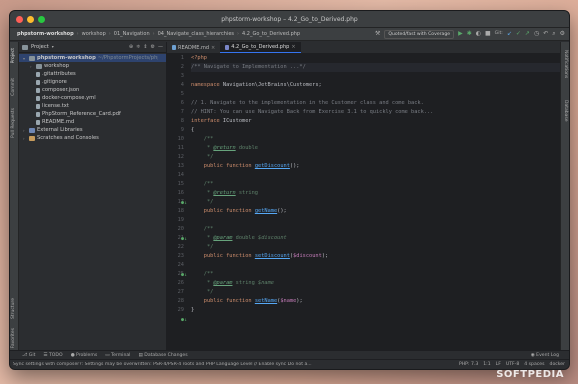 The width and height of the screenshot is (578, 384). Describe the element at coordinates (13, 55) in the screenshot. I see `tool-tab-project: Project` at that location.